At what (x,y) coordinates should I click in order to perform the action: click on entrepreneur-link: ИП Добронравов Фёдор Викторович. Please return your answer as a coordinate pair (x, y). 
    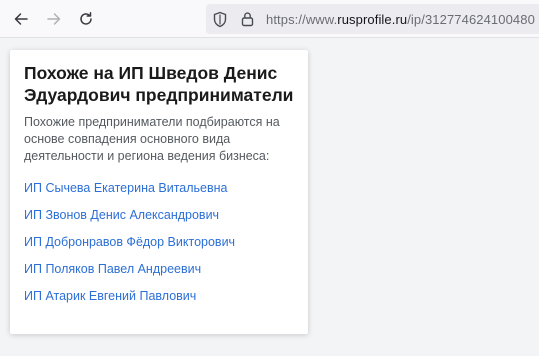
    Looking at the image, I should click on (129, 242).